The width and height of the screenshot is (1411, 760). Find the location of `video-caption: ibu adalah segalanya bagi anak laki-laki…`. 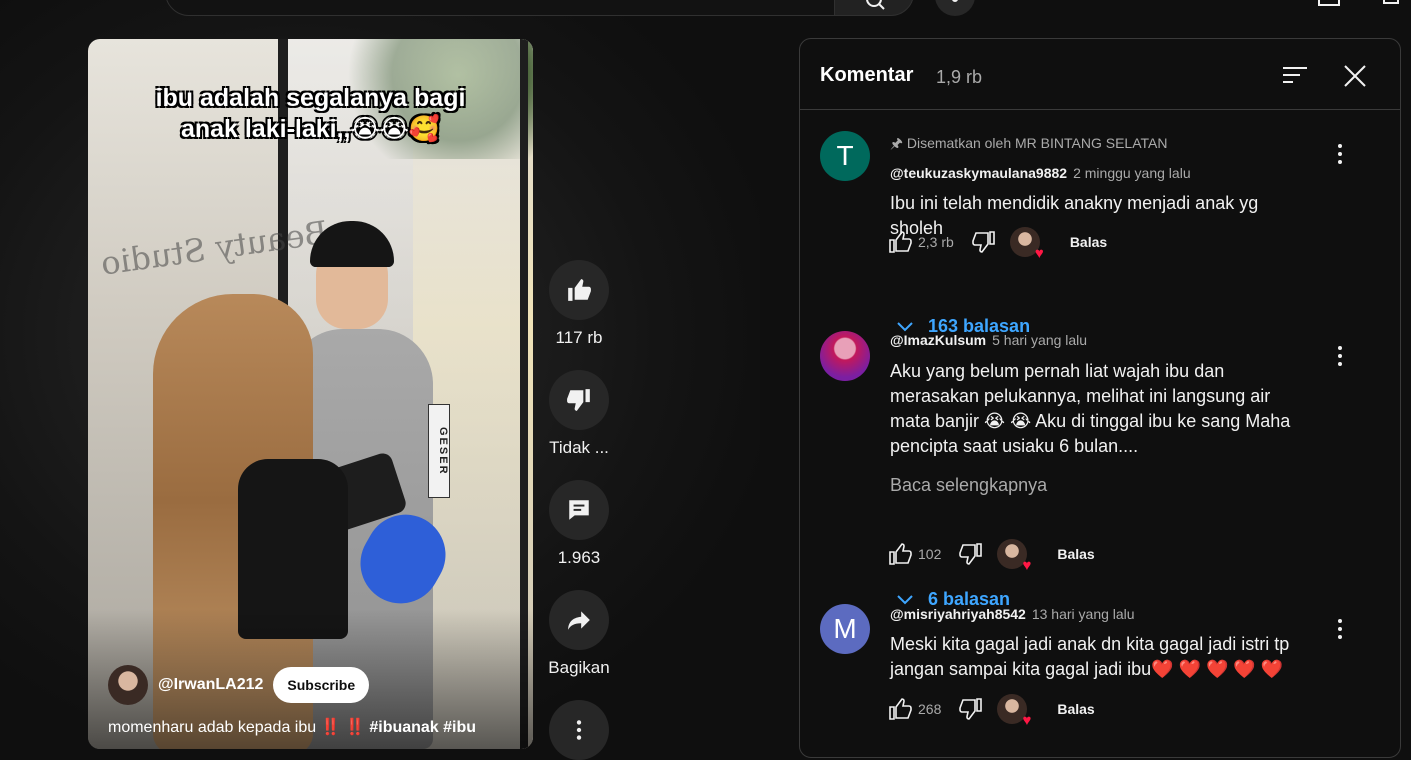

video-caption: ibu adalah segalanya bagi anak laki-laki… is located at coordinates (310, 114).